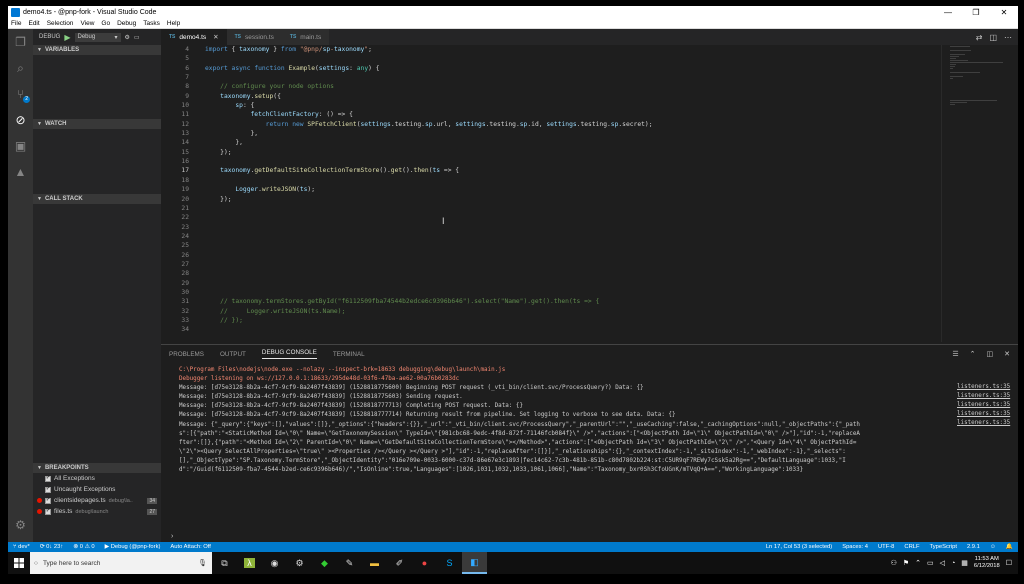  I want to click on breakpoint-item: ✓ Uncaught Exceptions, so click(97, 489).